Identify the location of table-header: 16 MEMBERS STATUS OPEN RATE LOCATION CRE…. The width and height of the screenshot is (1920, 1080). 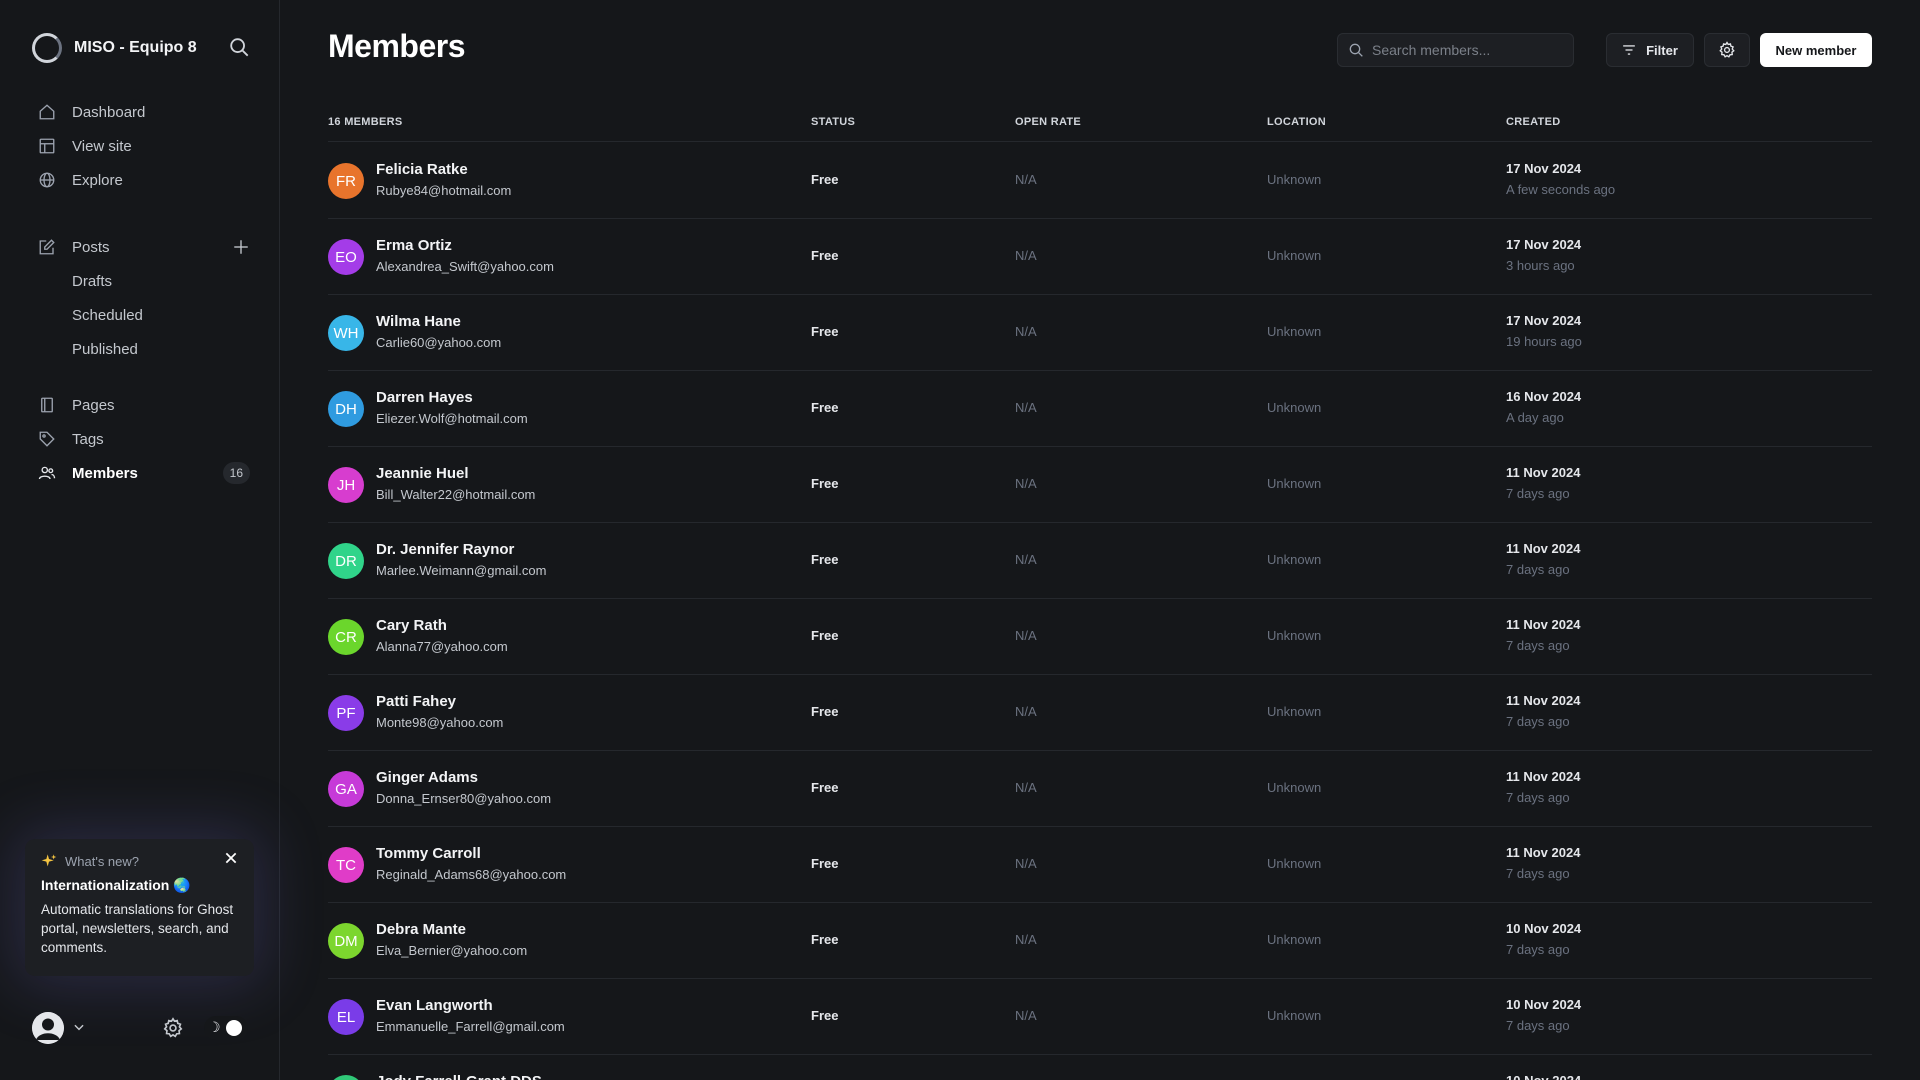
(1100, 127).